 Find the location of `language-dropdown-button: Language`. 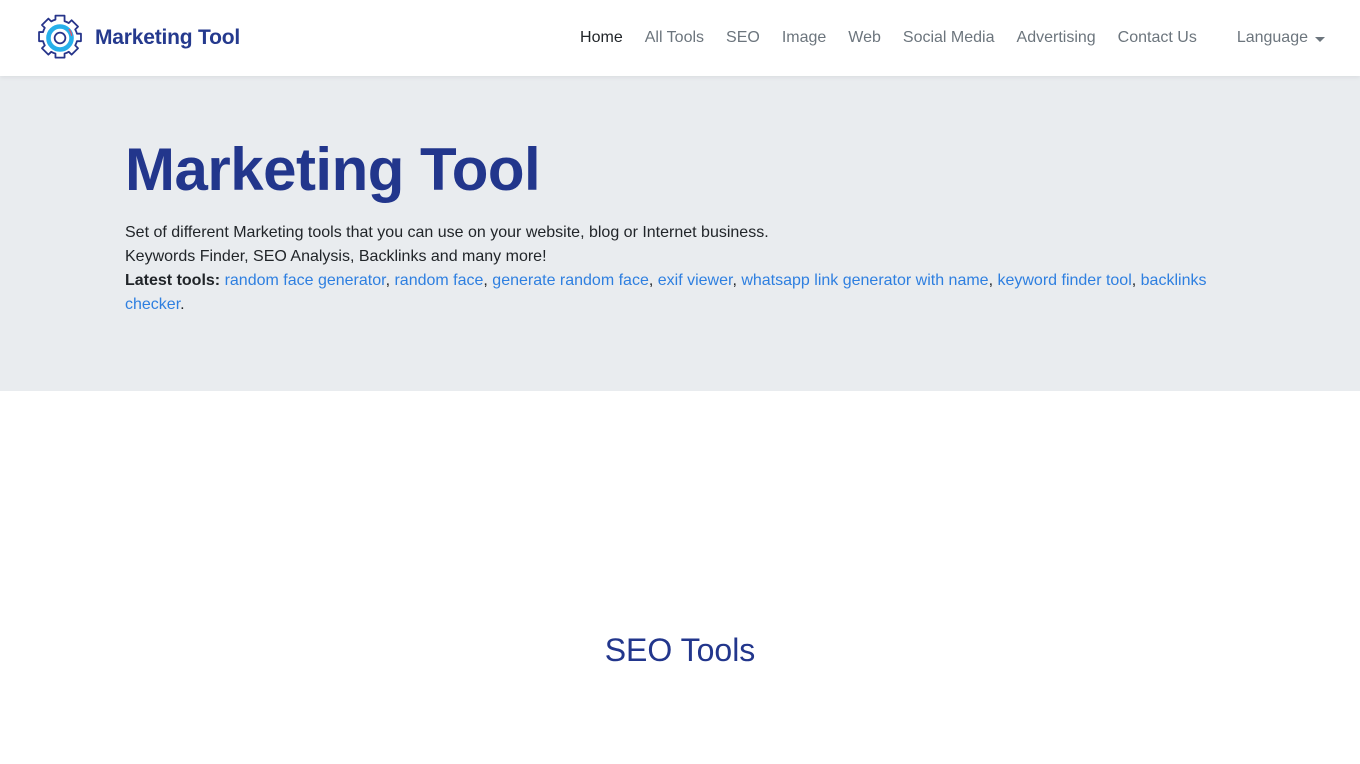

language-dropdown-button: Language is located at coordinates (1281, 38).